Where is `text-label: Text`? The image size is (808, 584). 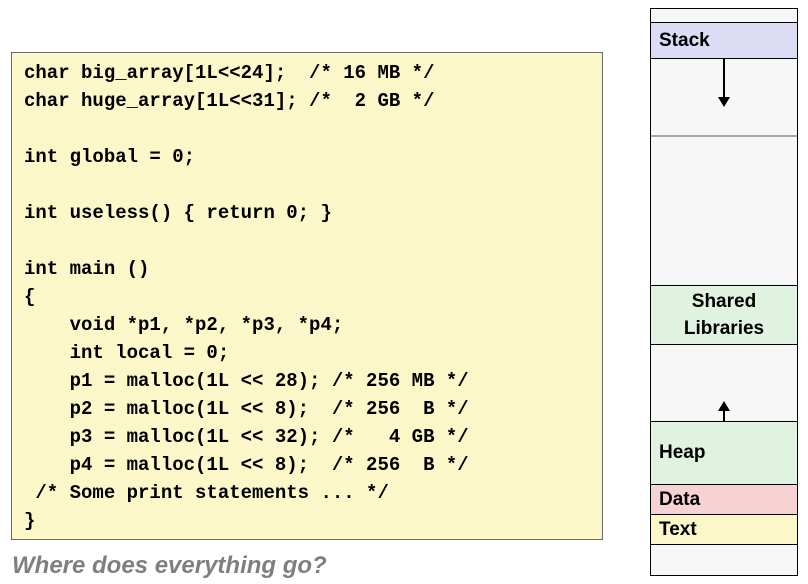 text-label: Text is located at coordinates (678, 529).